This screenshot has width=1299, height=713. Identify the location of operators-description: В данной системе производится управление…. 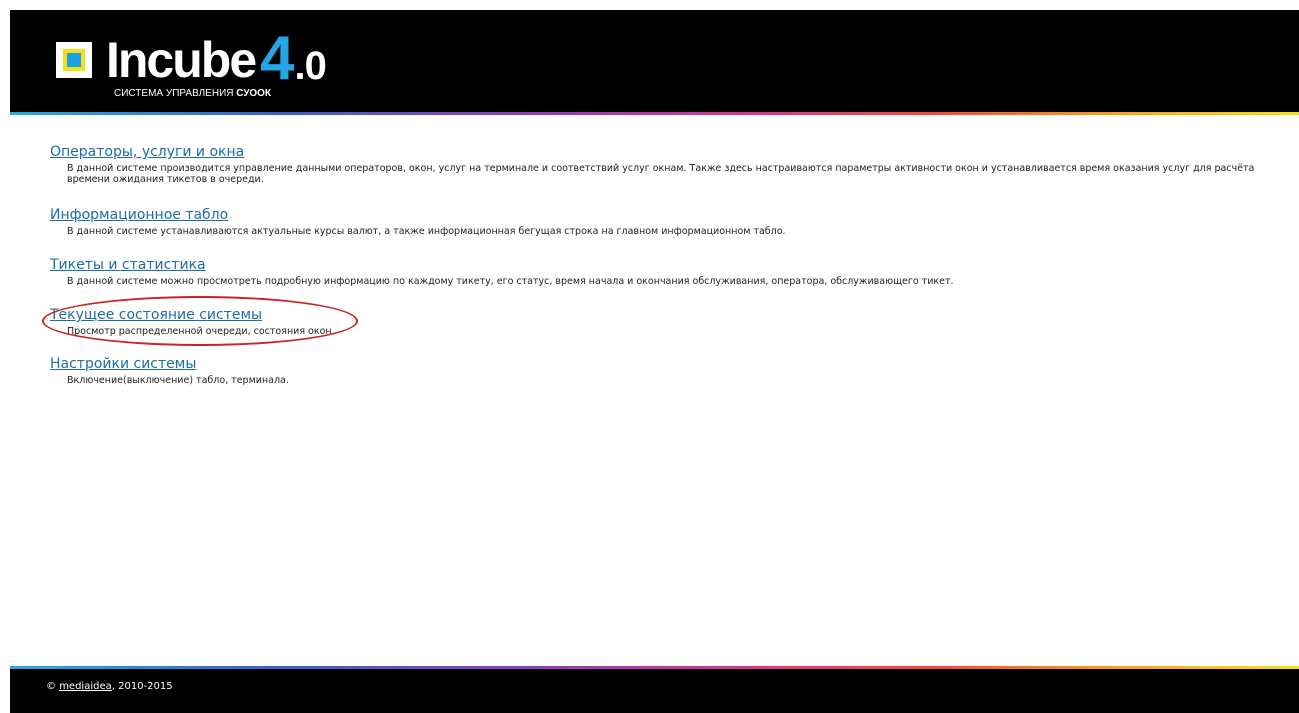
(661, 174).